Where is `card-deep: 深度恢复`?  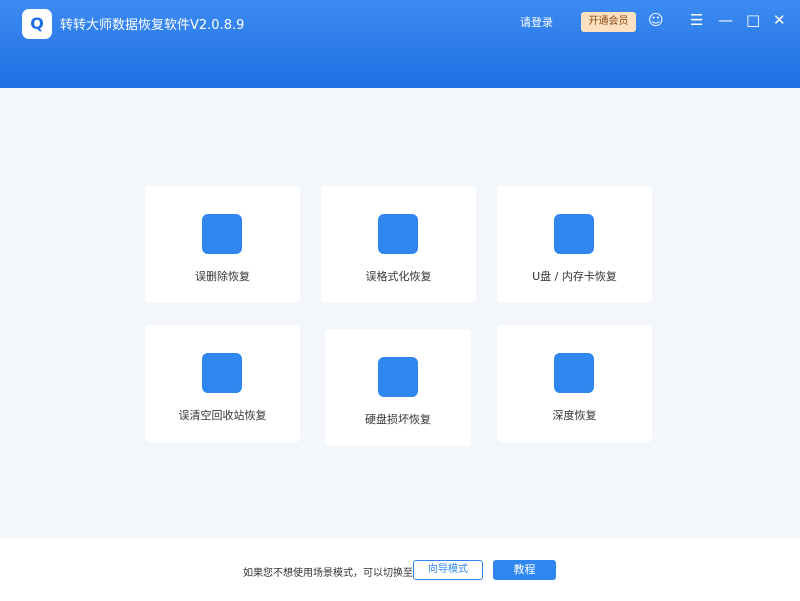
card-deep: 深度恢复 is located at coordinates (574, 383).